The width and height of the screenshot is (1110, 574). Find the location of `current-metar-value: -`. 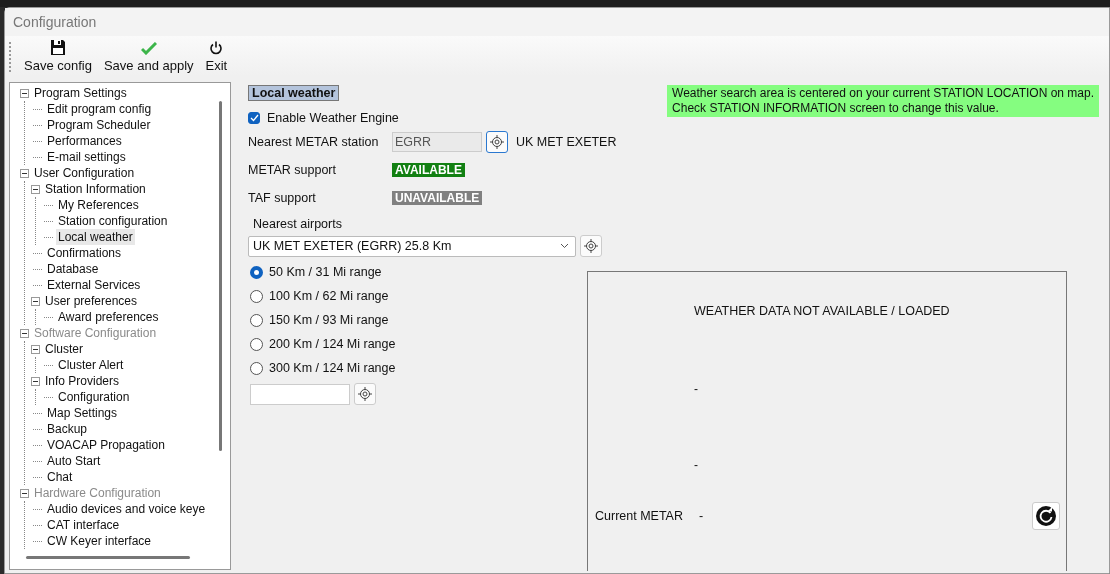

current-metar-value: - is located at coordinates (701, 516).